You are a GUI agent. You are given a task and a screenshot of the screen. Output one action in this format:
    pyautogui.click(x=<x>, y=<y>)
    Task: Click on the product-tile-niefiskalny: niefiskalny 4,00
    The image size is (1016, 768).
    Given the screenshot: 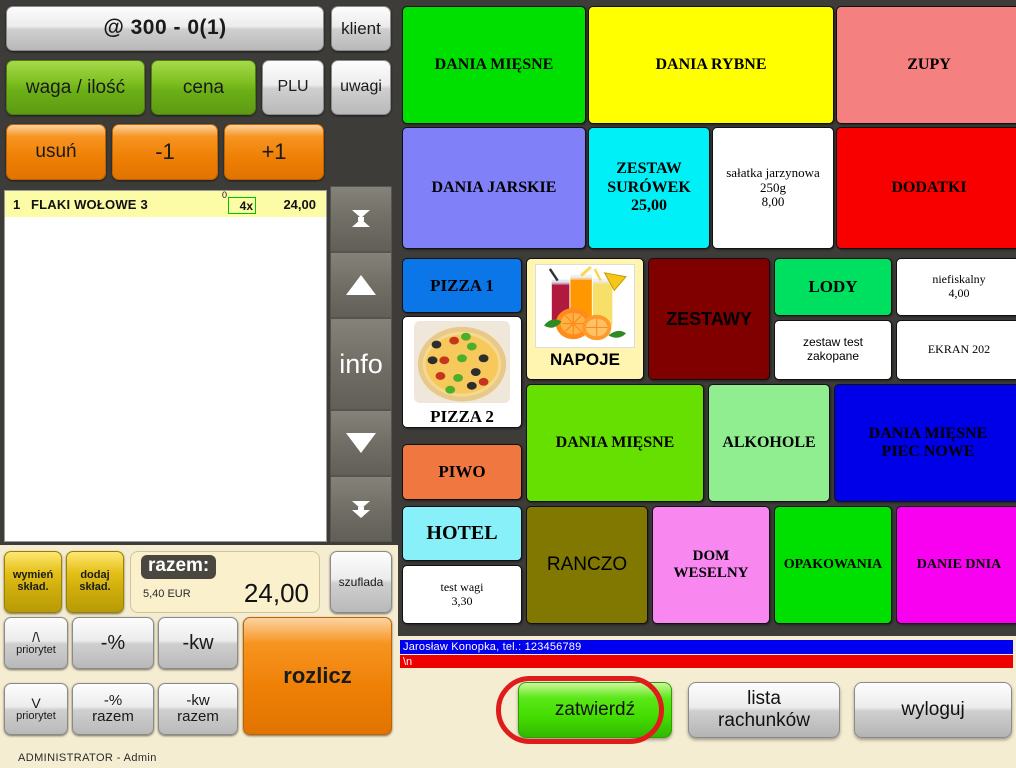 What is the action you would take?
    pyautogui.click(x=956, y=287)
    